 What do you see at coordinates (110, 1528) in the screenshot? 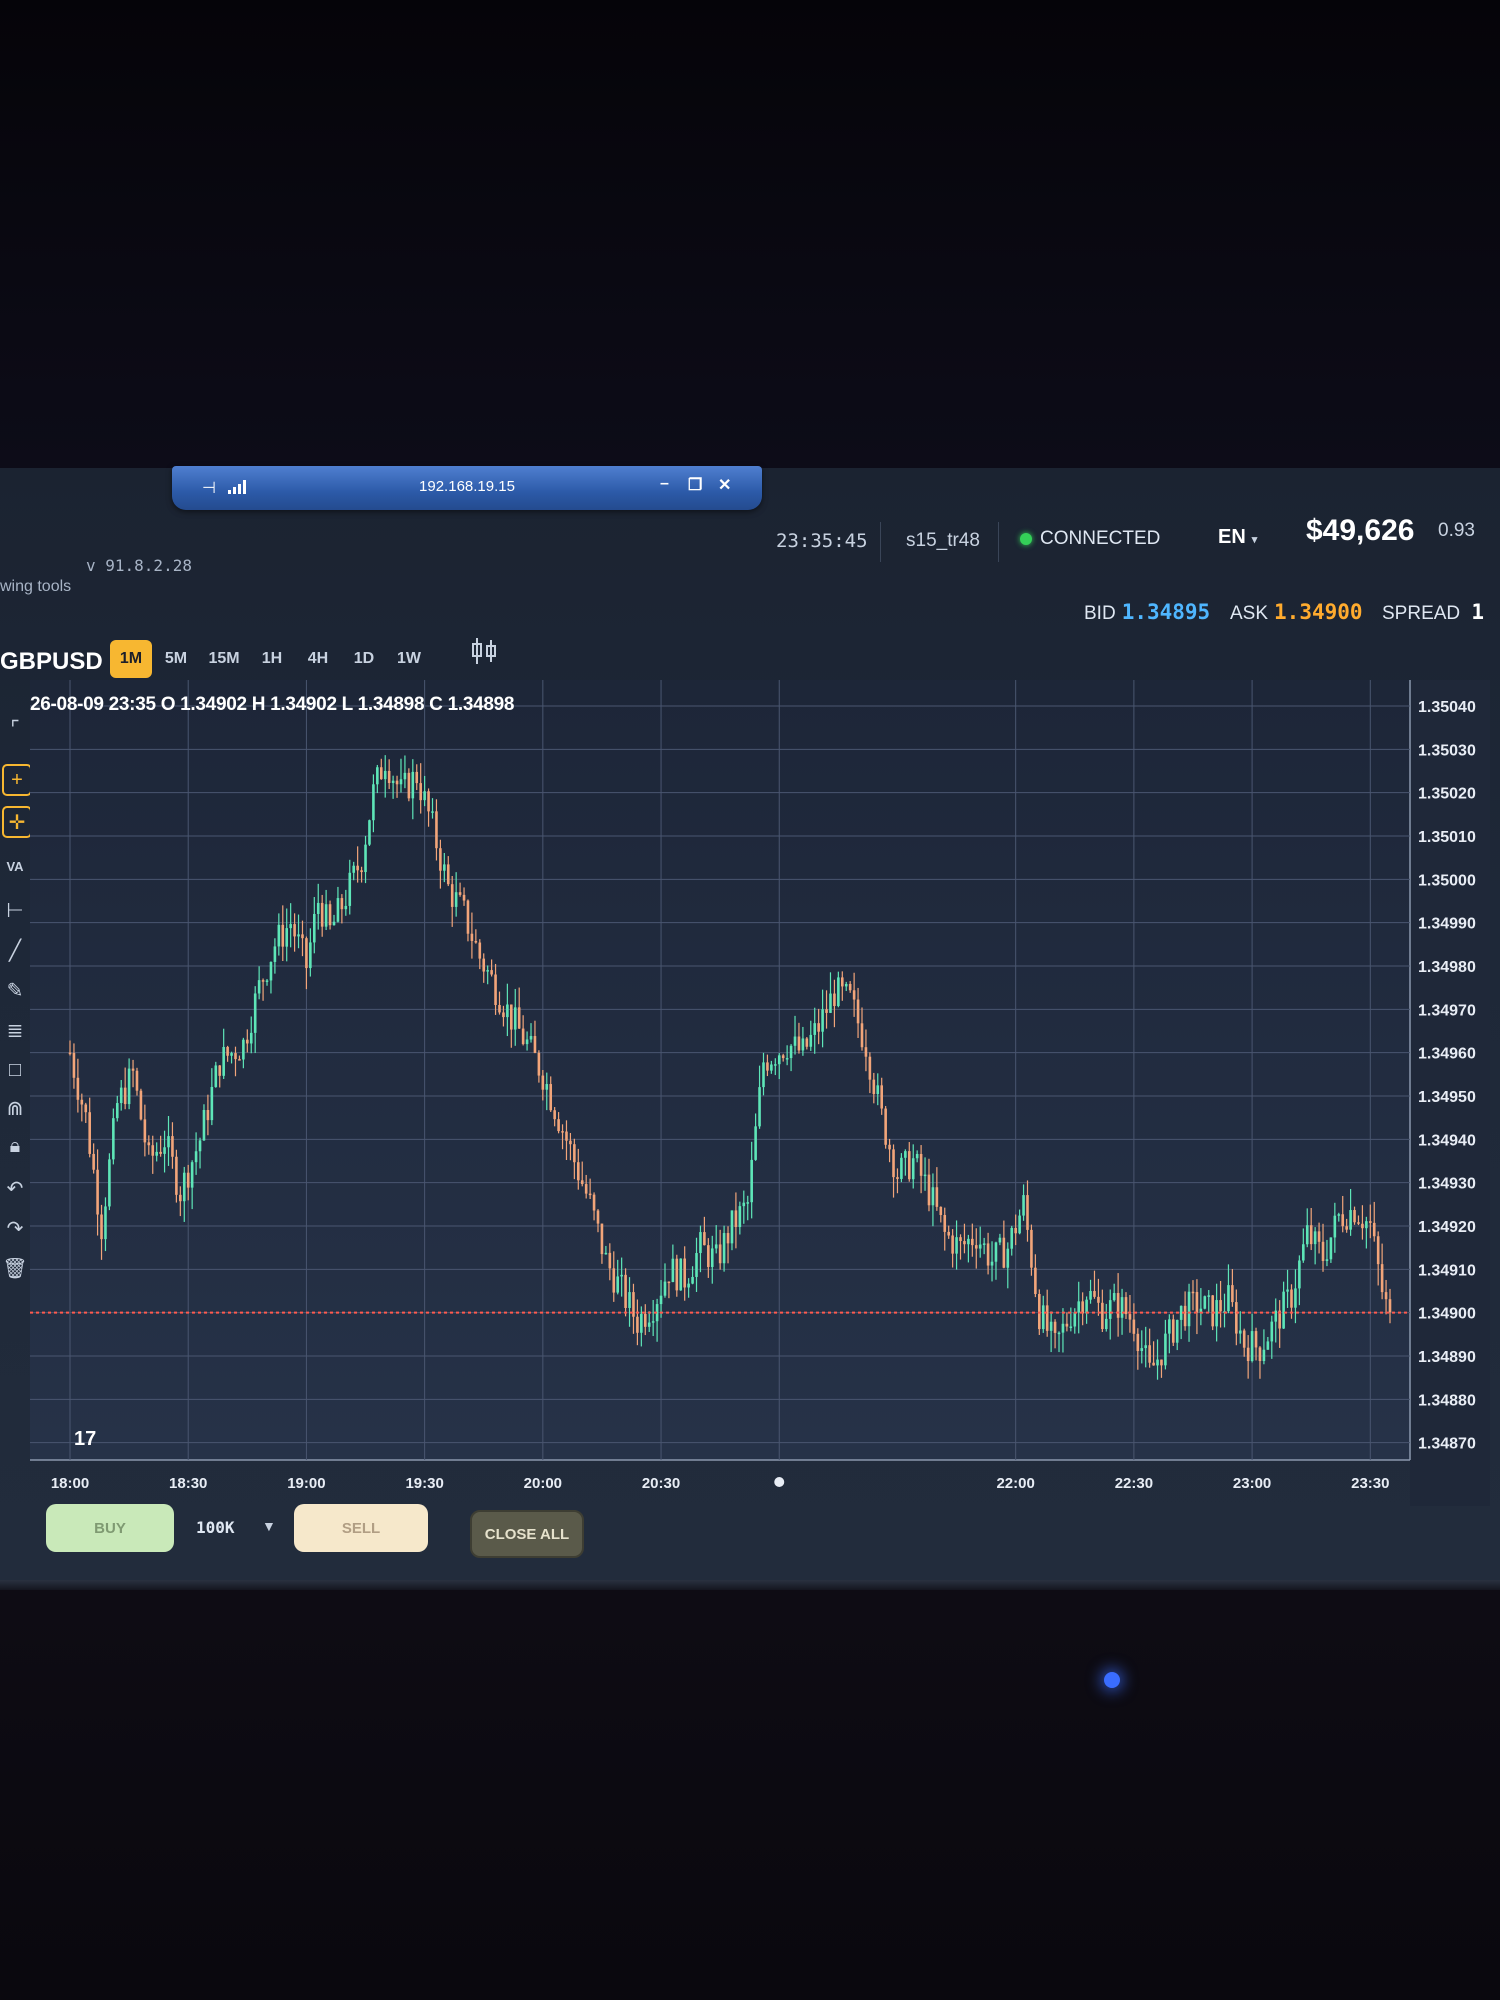
I see `buy-button: BUY` at bounding box center [110, 1528].